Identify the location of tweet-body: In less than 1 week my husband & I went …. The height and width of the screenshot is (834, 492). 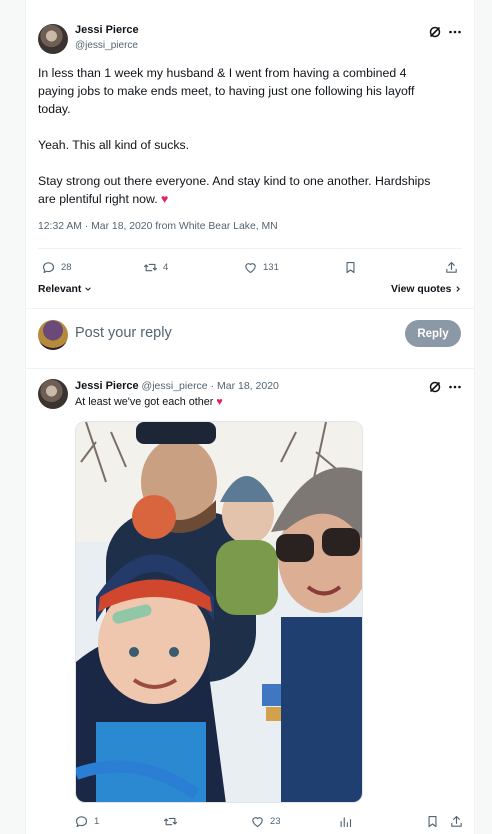
(240, 136).